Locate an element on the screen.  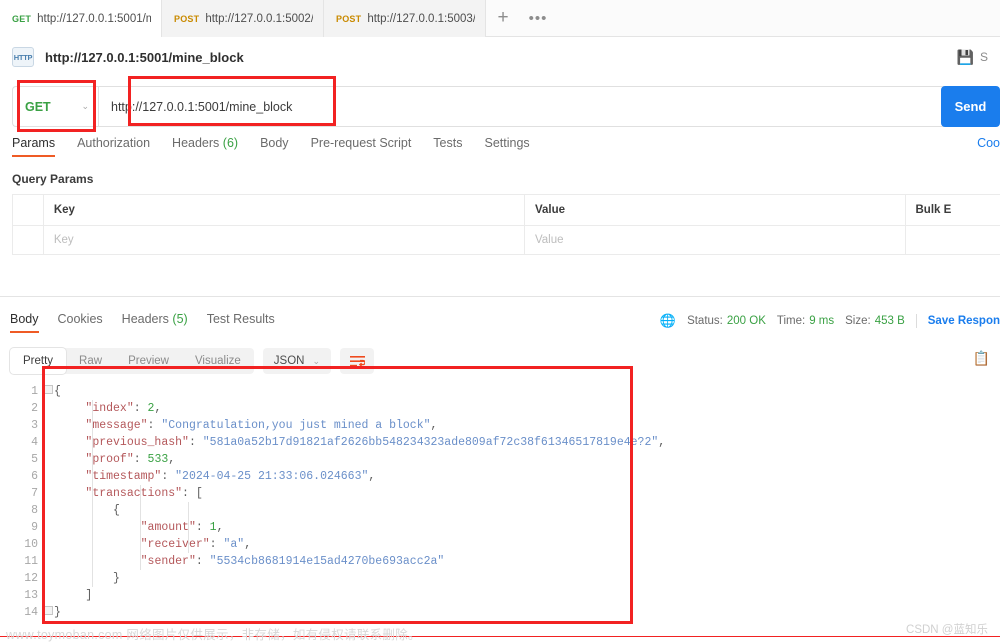
tab-tests: Tests is located at coordinates (447, 146).